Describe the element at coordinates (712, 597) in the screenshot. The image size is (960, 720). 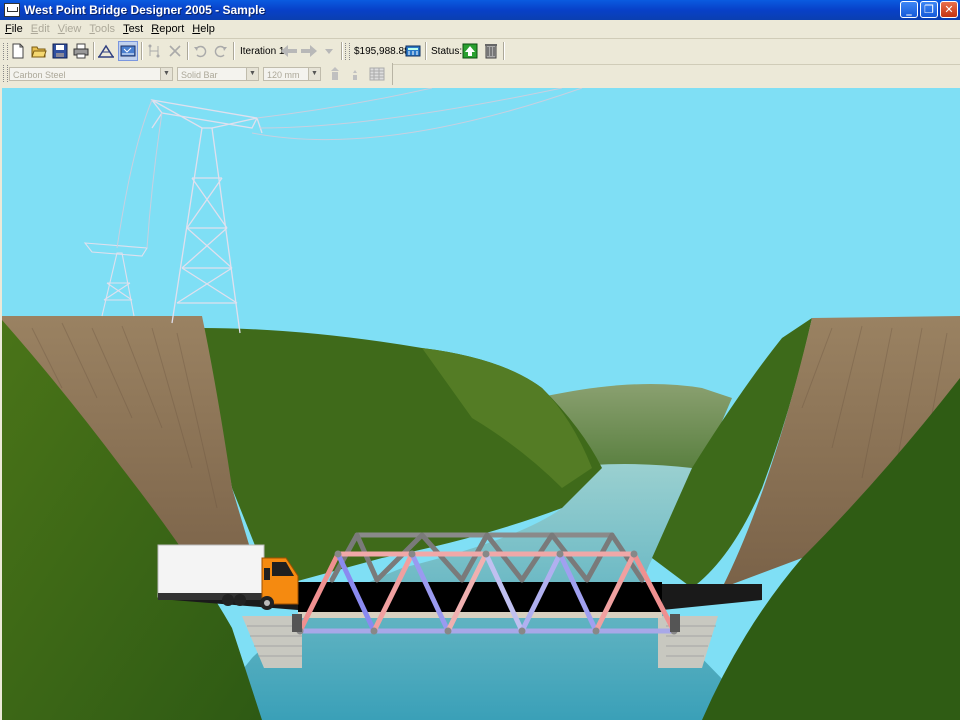
I see `road-right` at that location.